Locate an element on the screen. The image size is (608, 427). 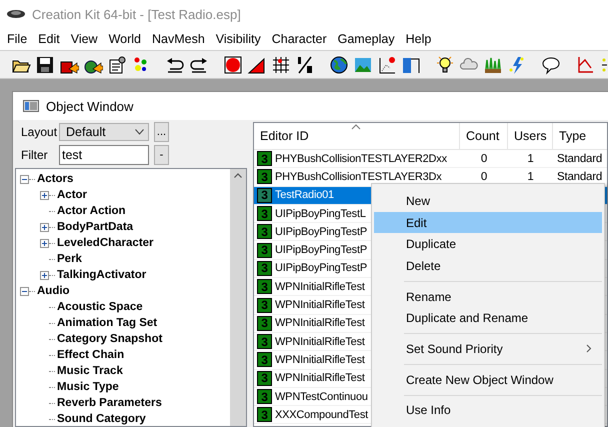
field-label: Filter is located at coordinates (35, 155).